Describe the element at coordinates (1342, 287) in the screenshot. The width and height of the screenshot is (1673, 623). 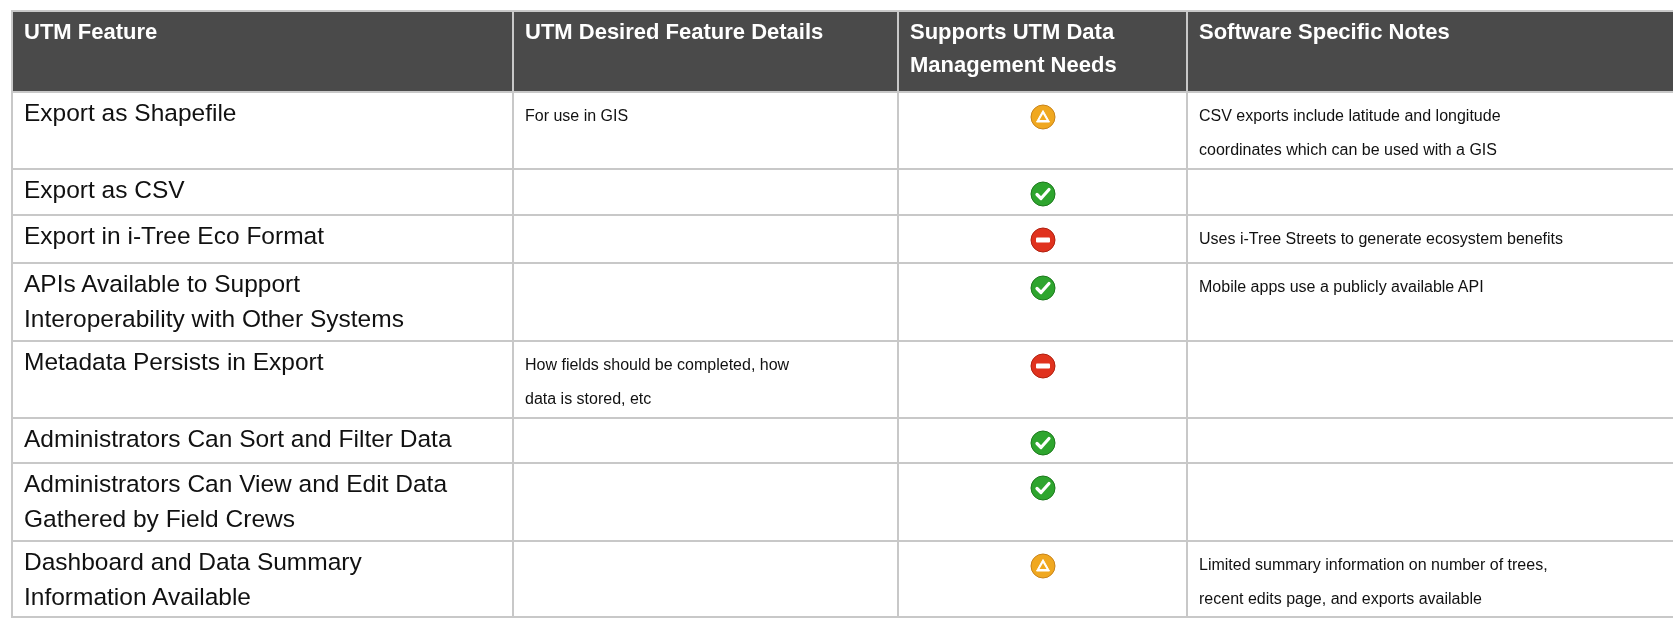
I see `notes-cell-text: Mobile apps use a publicly available API` at that location.